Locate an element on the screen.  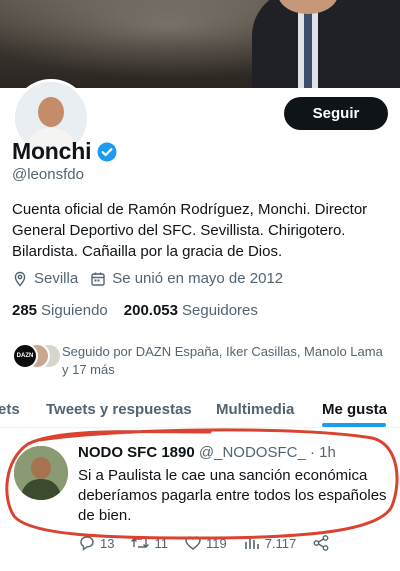
profile-joined: Se unió en mayo de 2012 is located at coordinates (186, 278).